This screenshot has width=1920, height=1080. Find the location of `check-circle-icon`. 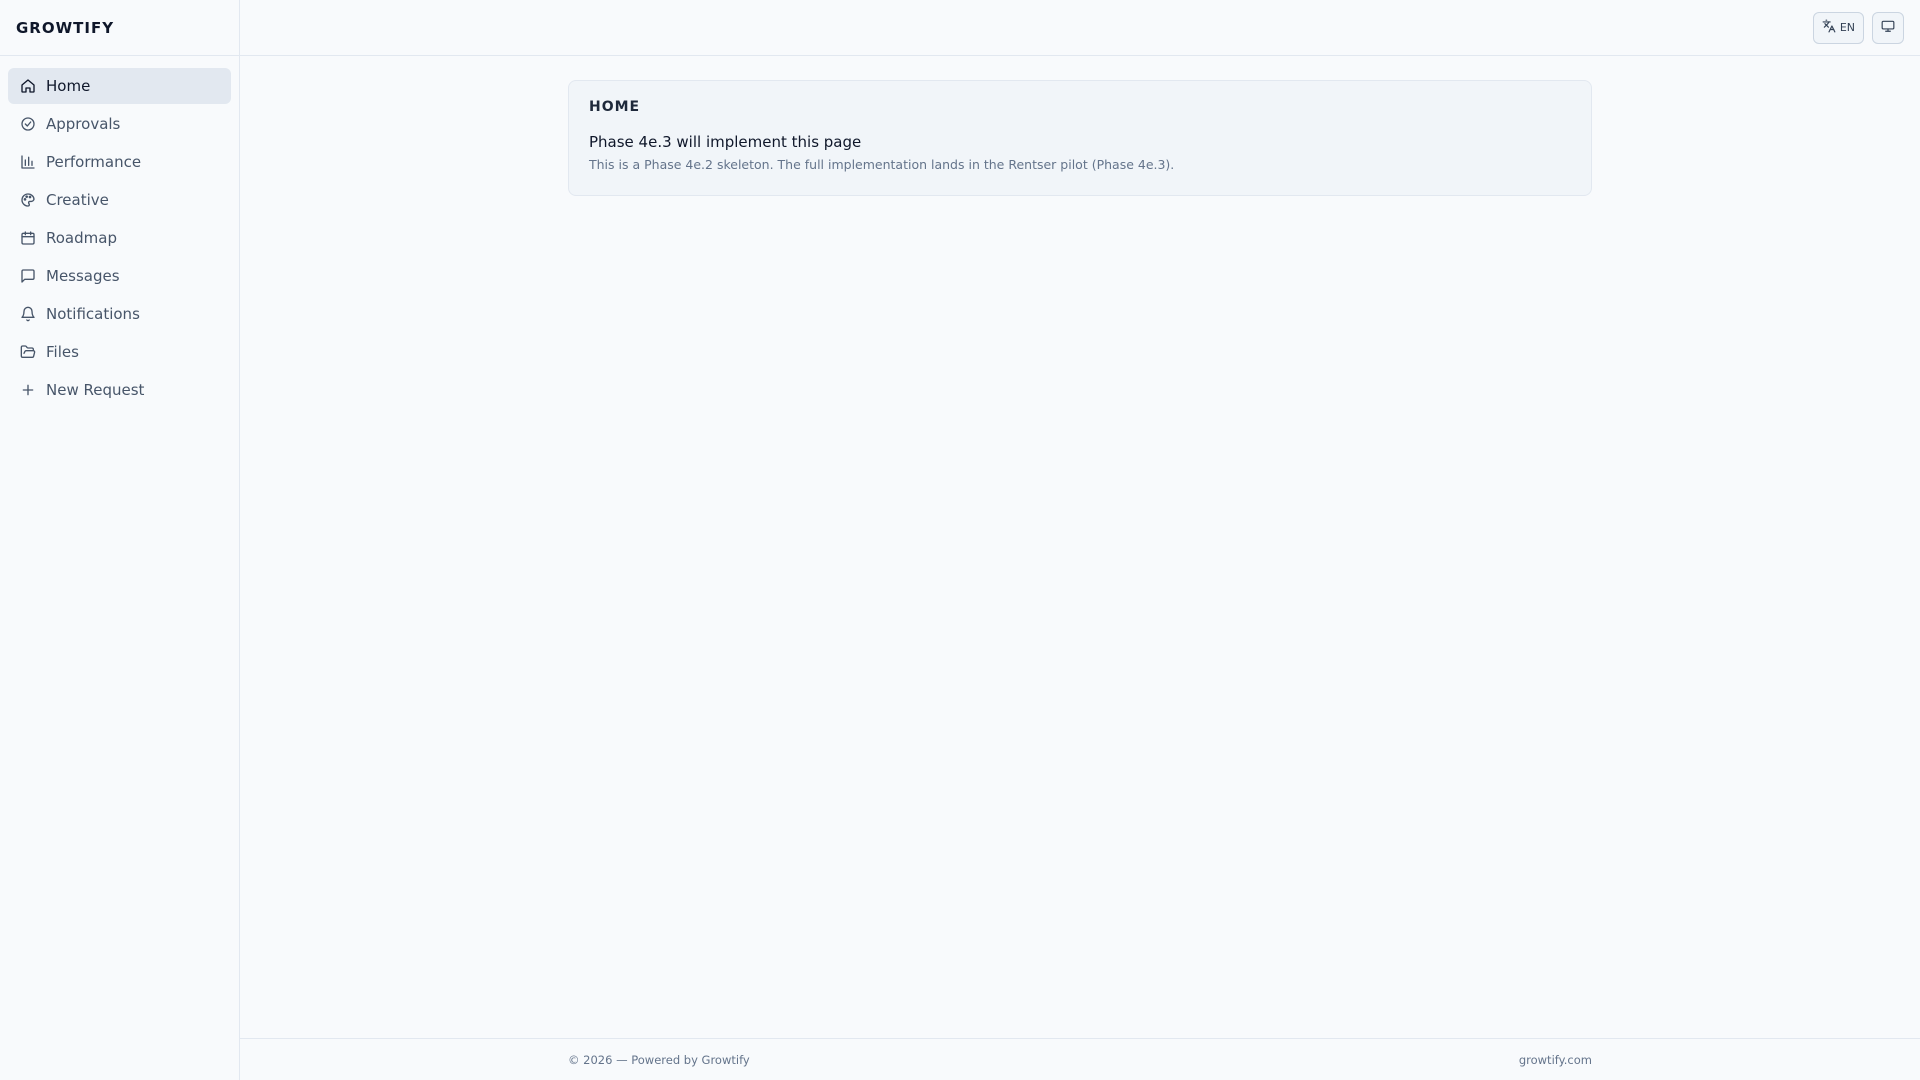

check-circle-icon is located at coordinates (28, 124).